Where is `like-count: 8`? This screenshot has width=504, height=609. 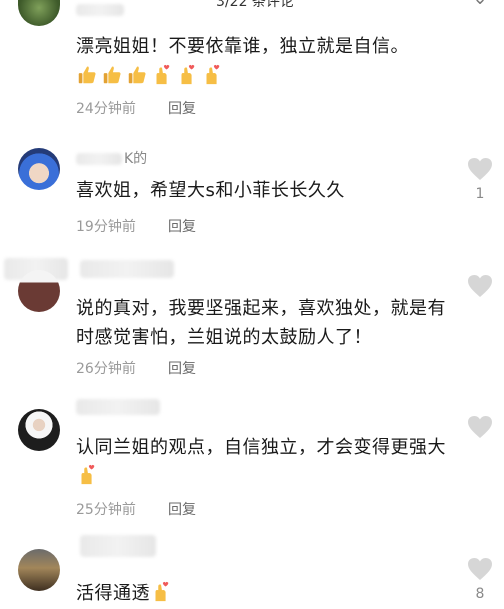
like-count: 8 is located at coordinates (480, 594).